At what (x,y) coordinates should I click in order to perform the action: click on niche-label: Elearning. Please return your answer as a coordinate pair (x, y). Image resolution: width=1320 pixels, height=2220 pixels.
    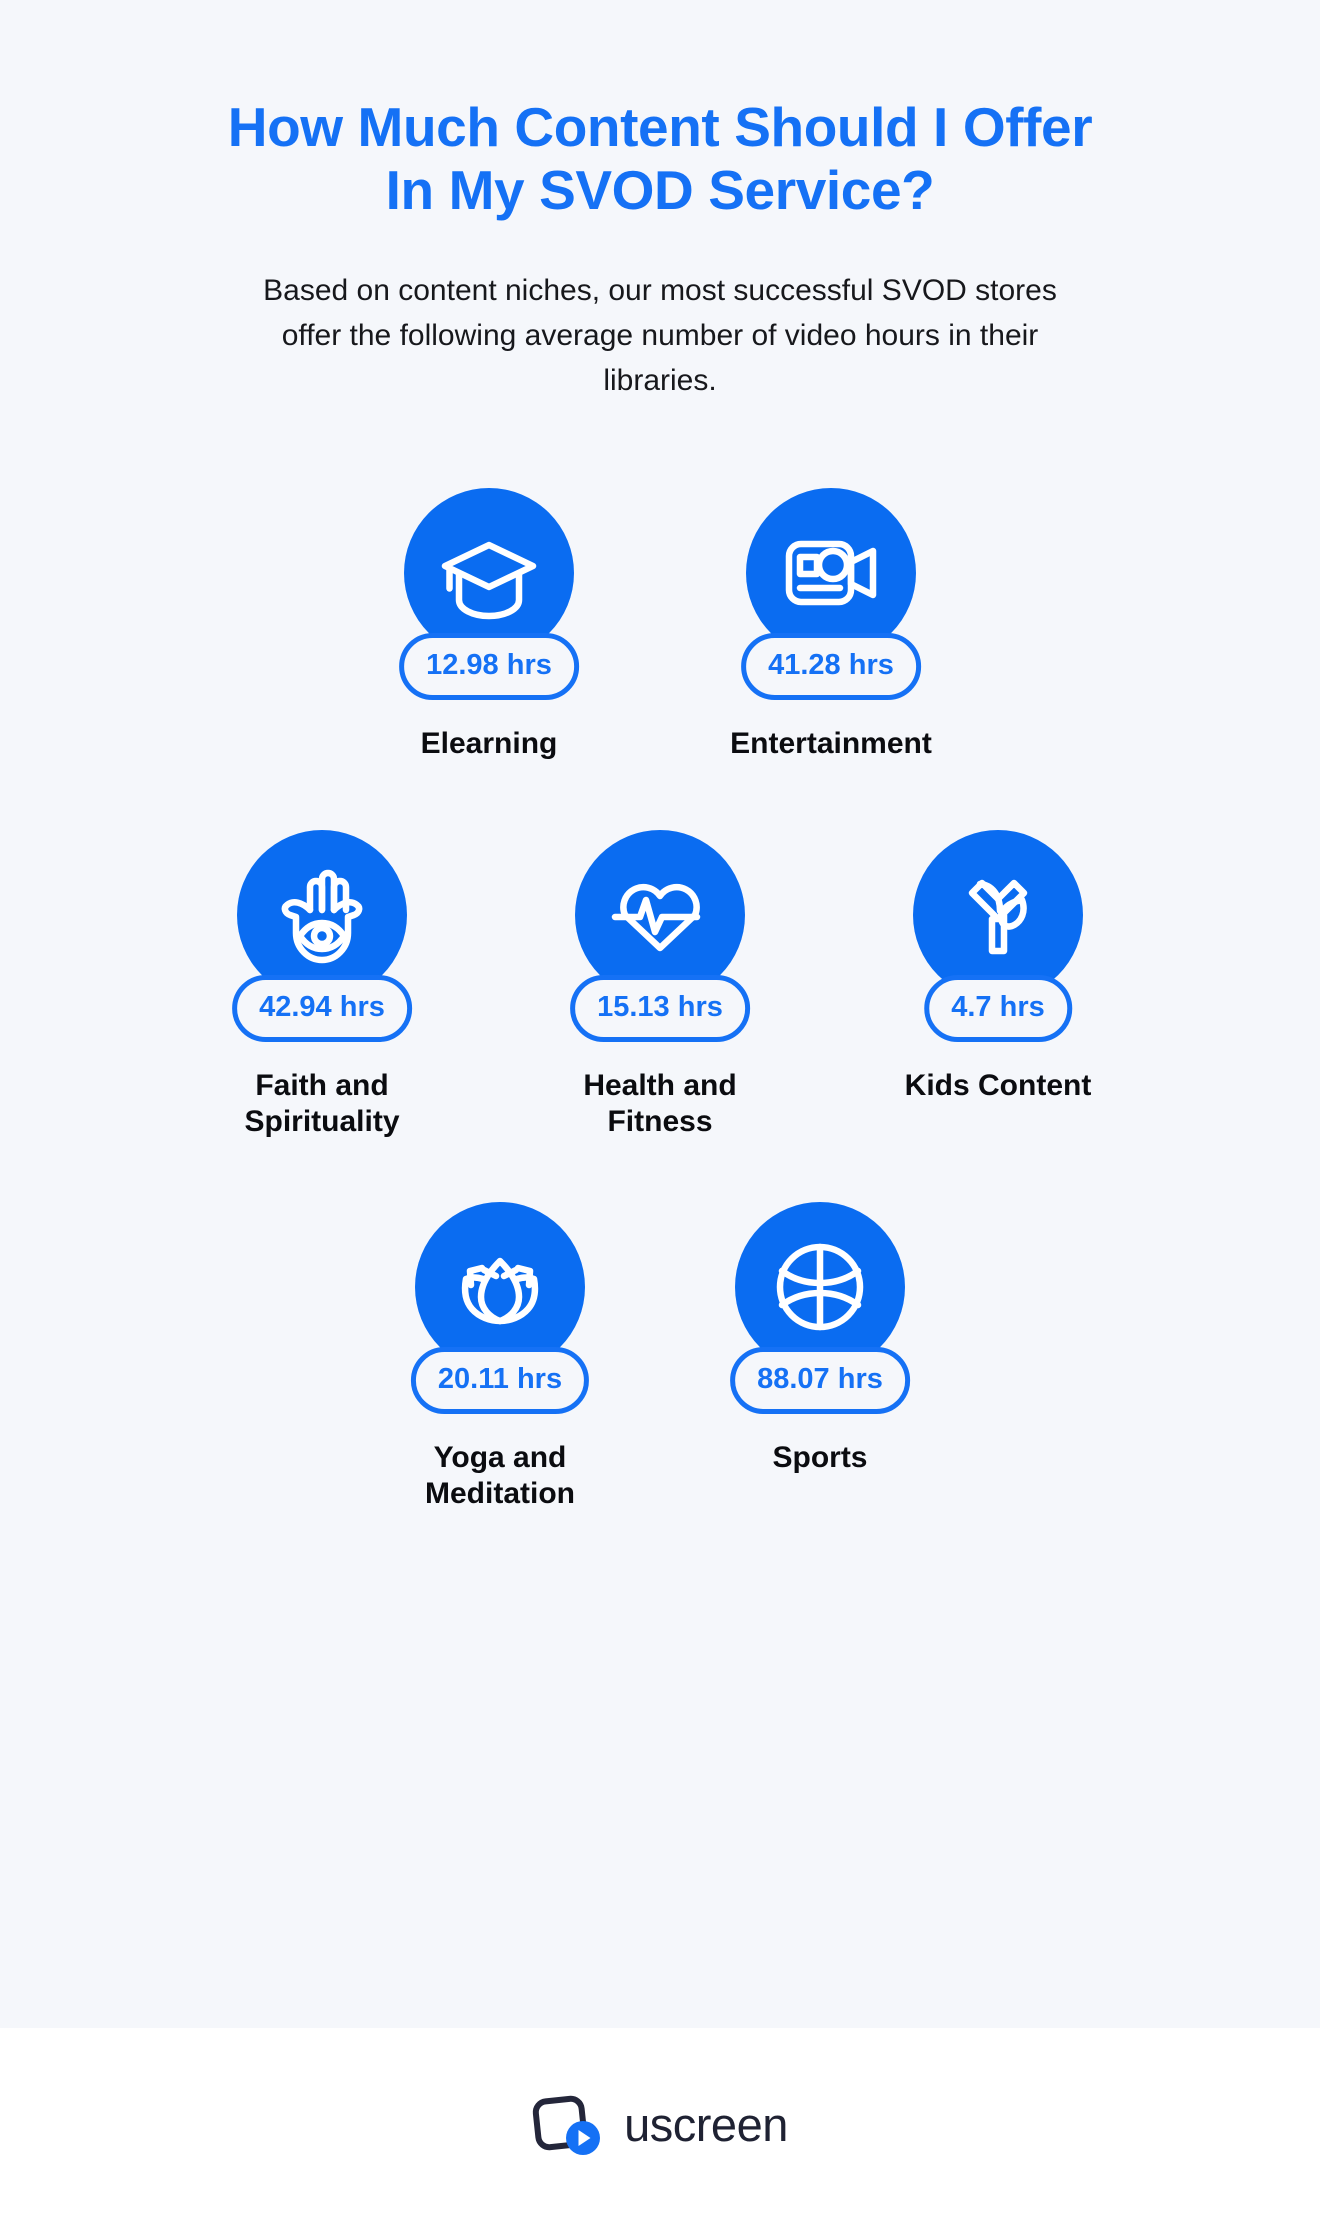
    Looking at the image, I should click on (489, 744).